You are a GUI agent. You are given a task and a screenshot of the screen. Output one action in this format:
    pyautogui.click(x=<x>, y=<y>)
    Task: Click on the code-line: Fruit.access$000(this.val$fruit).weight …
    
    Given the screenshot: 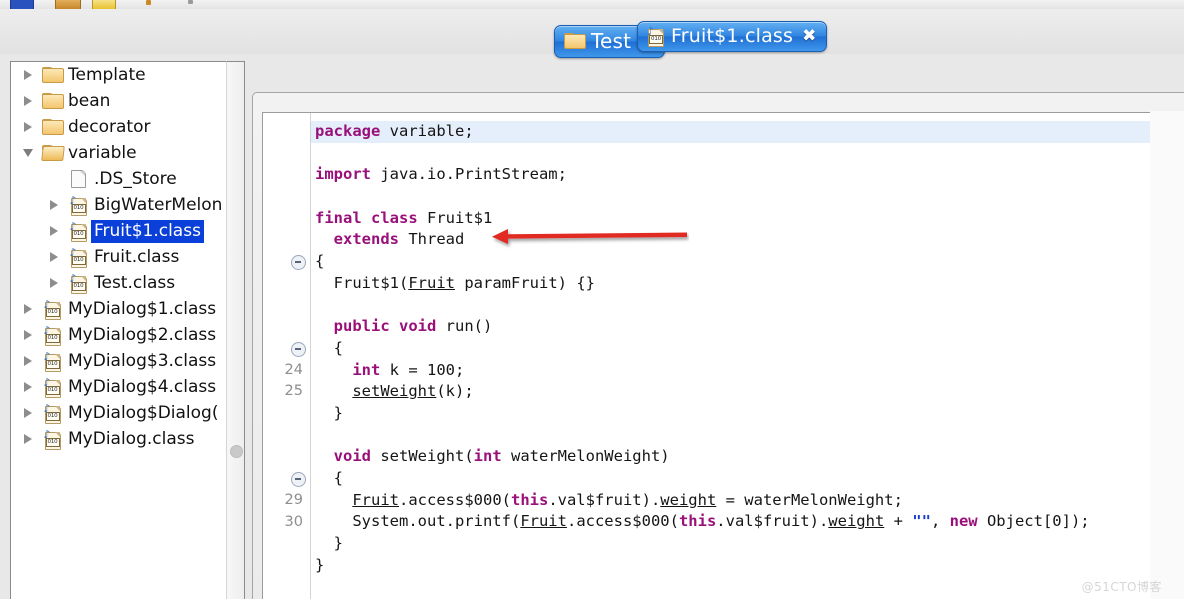 What is the action you would take?
    pyautogui.click(x=747, y=501)
    